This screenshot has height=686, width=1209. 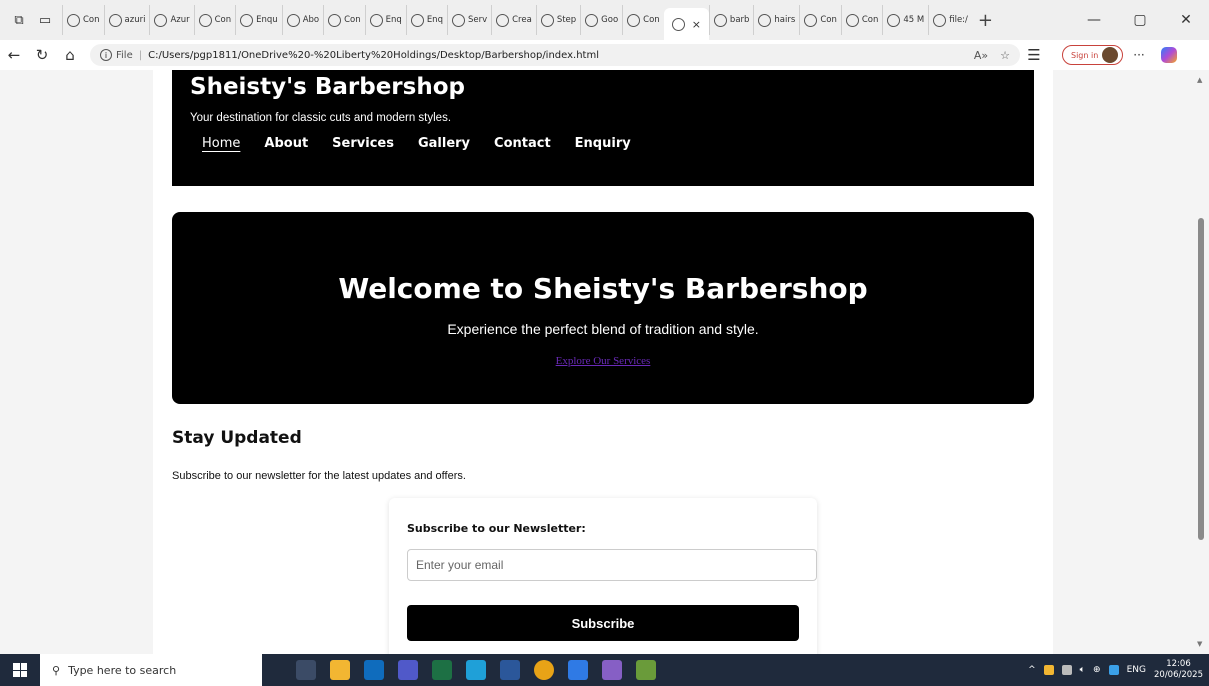 I want to click on address-scheme-label: File, so click(x=124, y=55).